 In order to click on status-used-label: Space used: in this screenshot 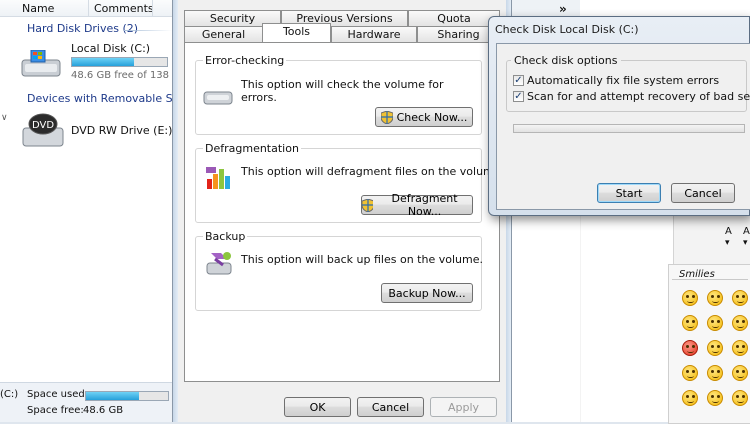, I will do `click(58, 394)`.